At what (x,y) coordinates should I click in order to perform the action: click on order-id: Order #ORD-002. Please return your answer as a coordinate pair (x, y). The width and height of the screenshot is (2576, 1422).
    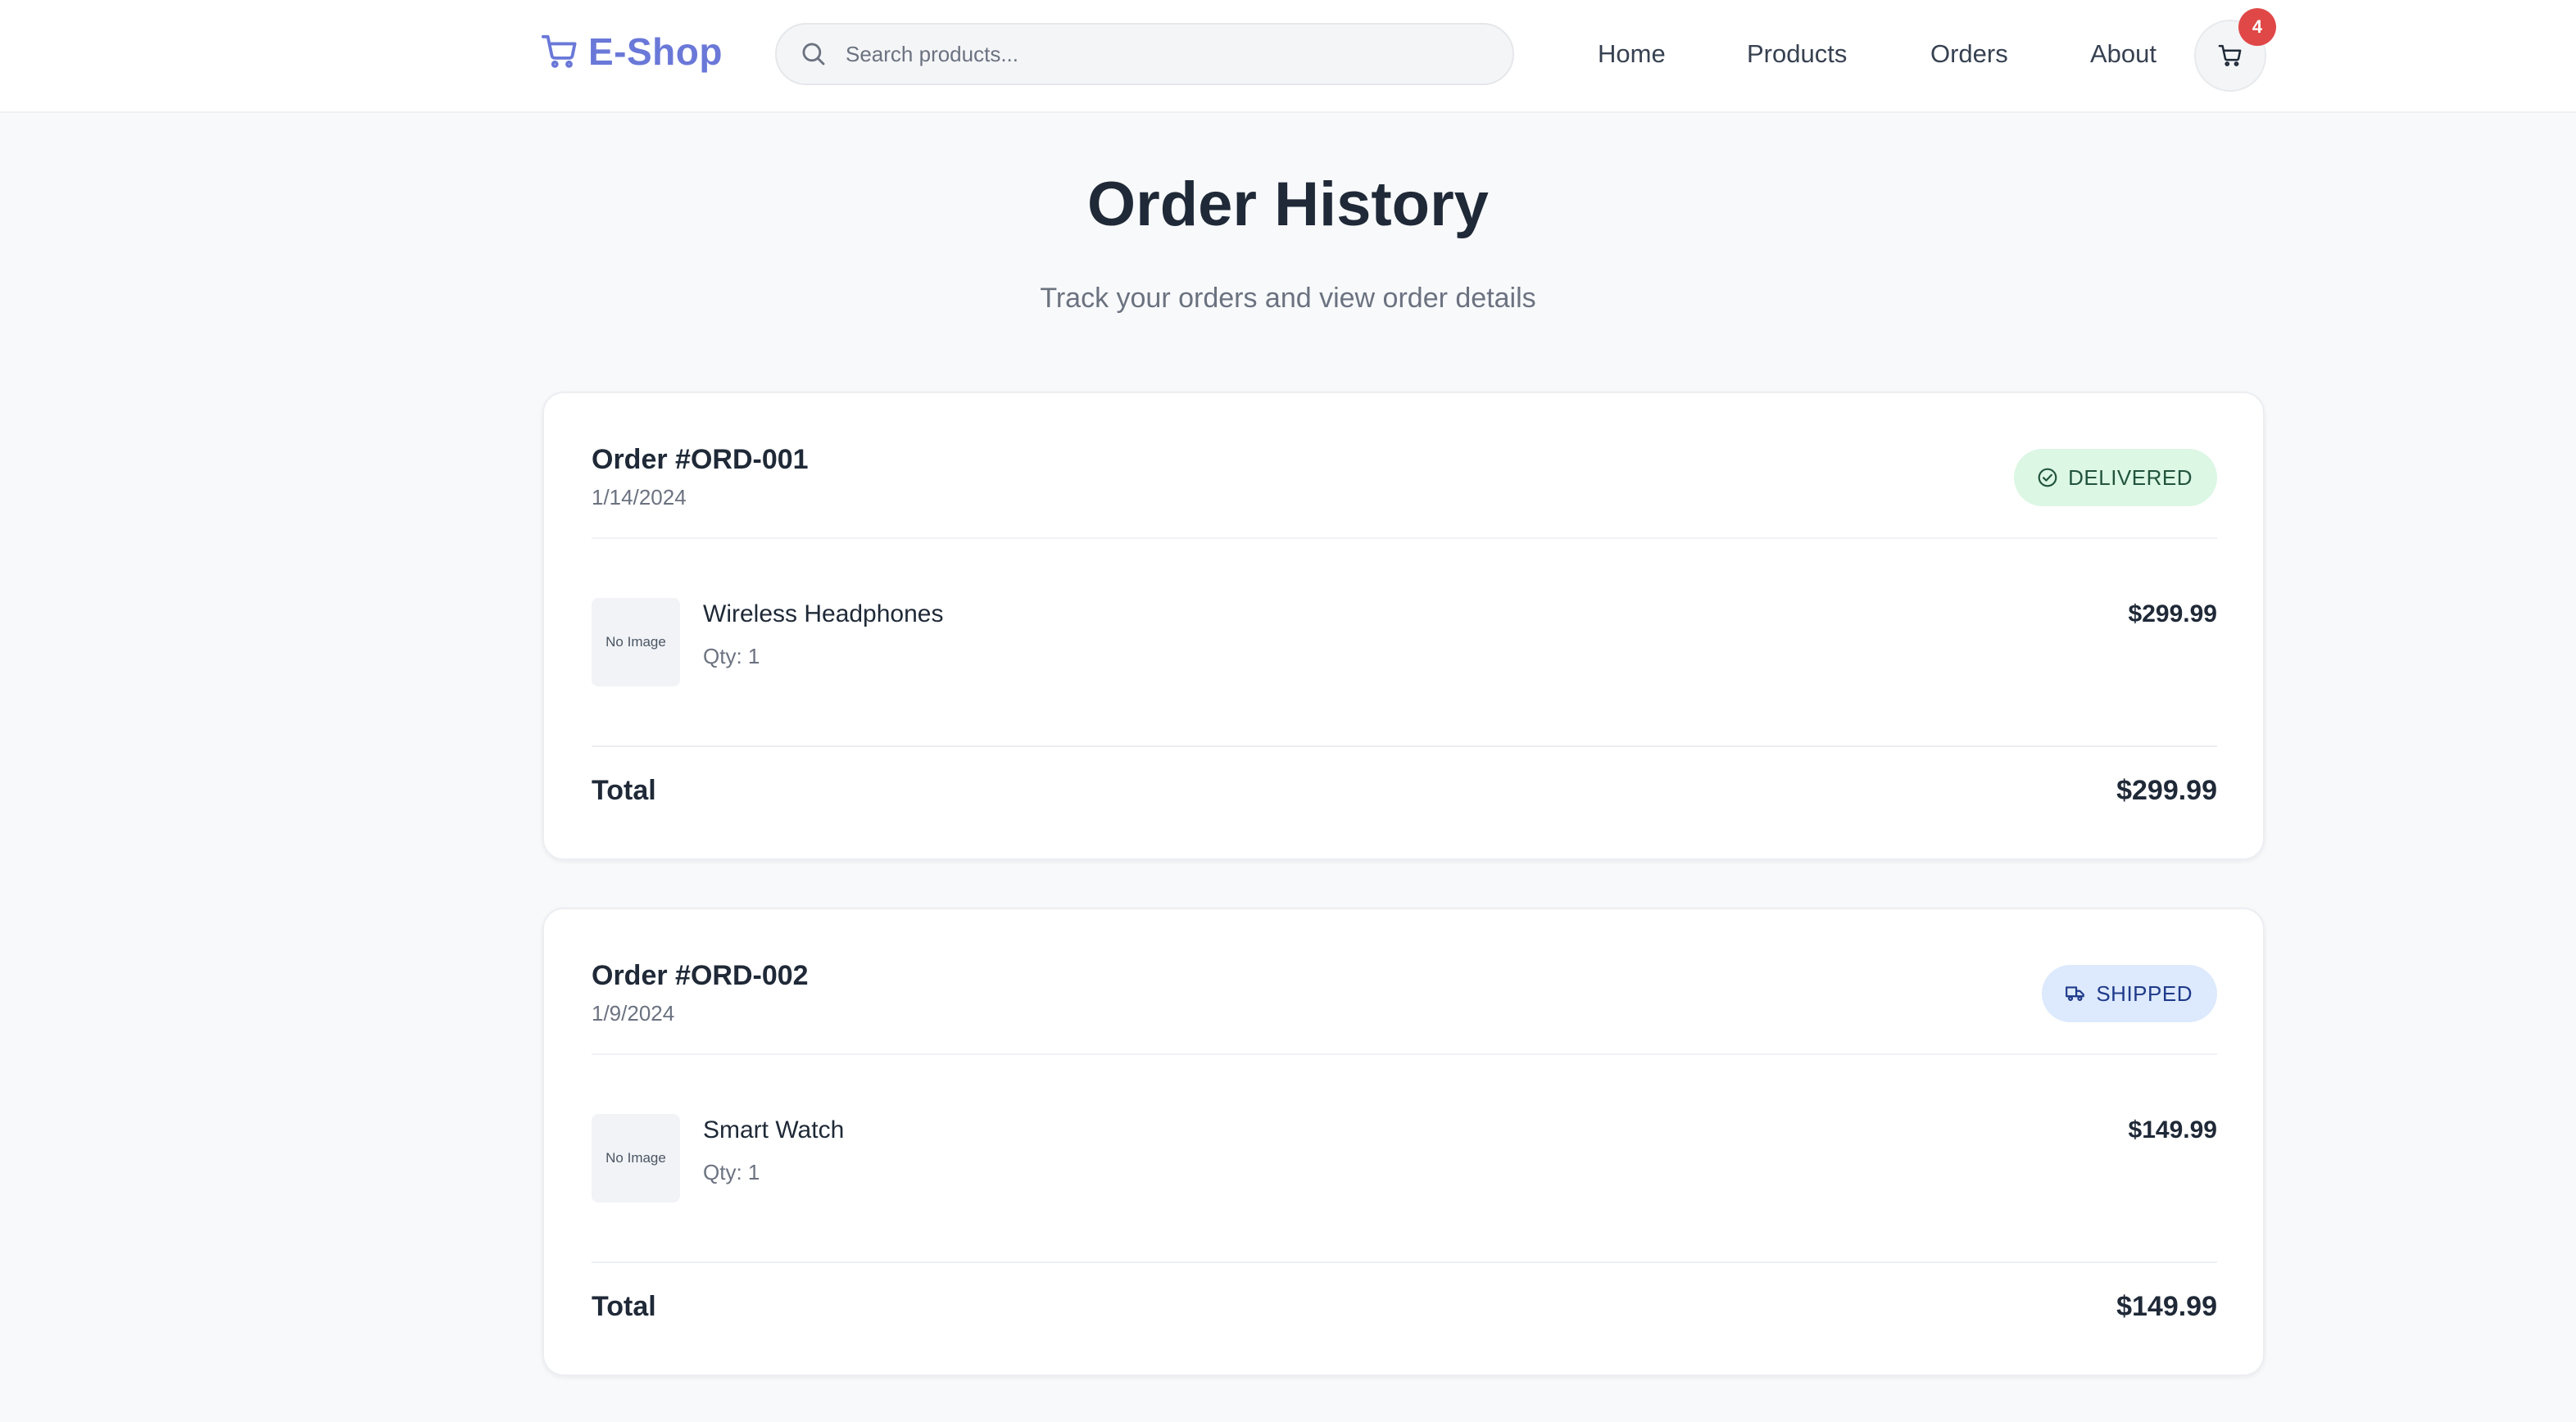
    Looking at the image, I should click on (700, 976).